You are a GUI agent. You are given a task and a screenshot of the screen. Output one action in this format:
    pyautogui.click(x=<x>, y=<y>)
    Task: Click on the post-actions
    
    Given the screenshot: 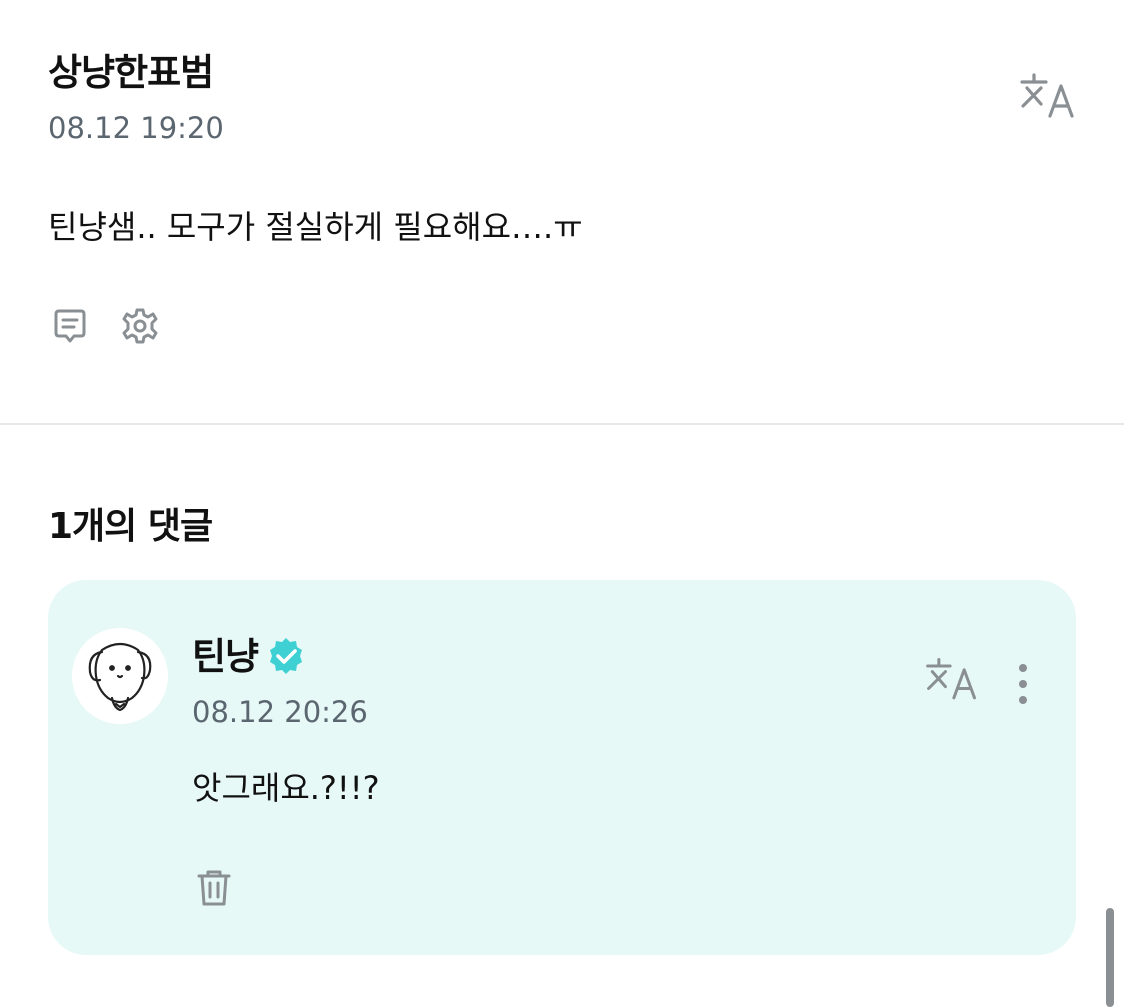 What is the action you would take?
    pyautogui.click(x=105, y=326)
    